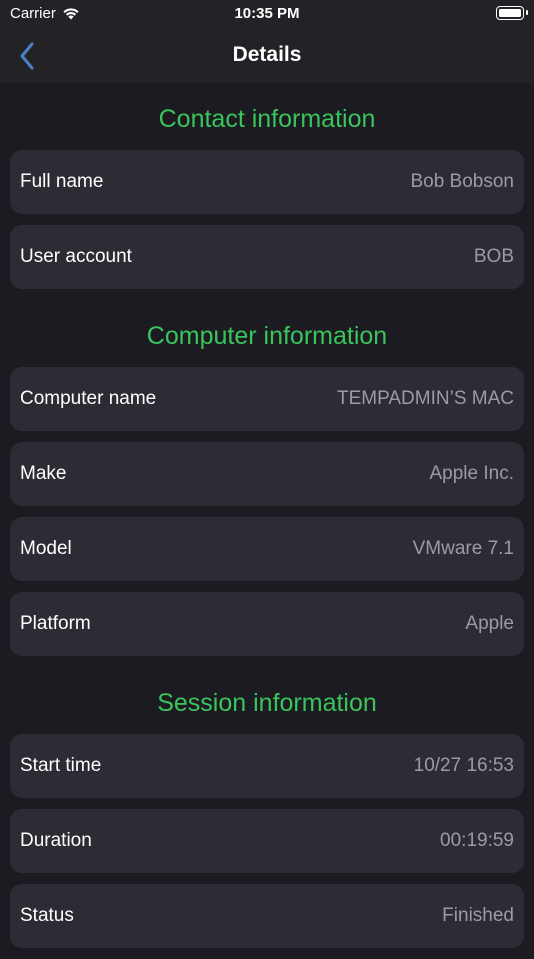 The width and height of the screenshot is (534, 959). What do you see at coordinates (267, 399) in the screenshot?
I see `row-computer-name: Computer name TEMPADMIN’S MAC` at bounding box center [267, 399].